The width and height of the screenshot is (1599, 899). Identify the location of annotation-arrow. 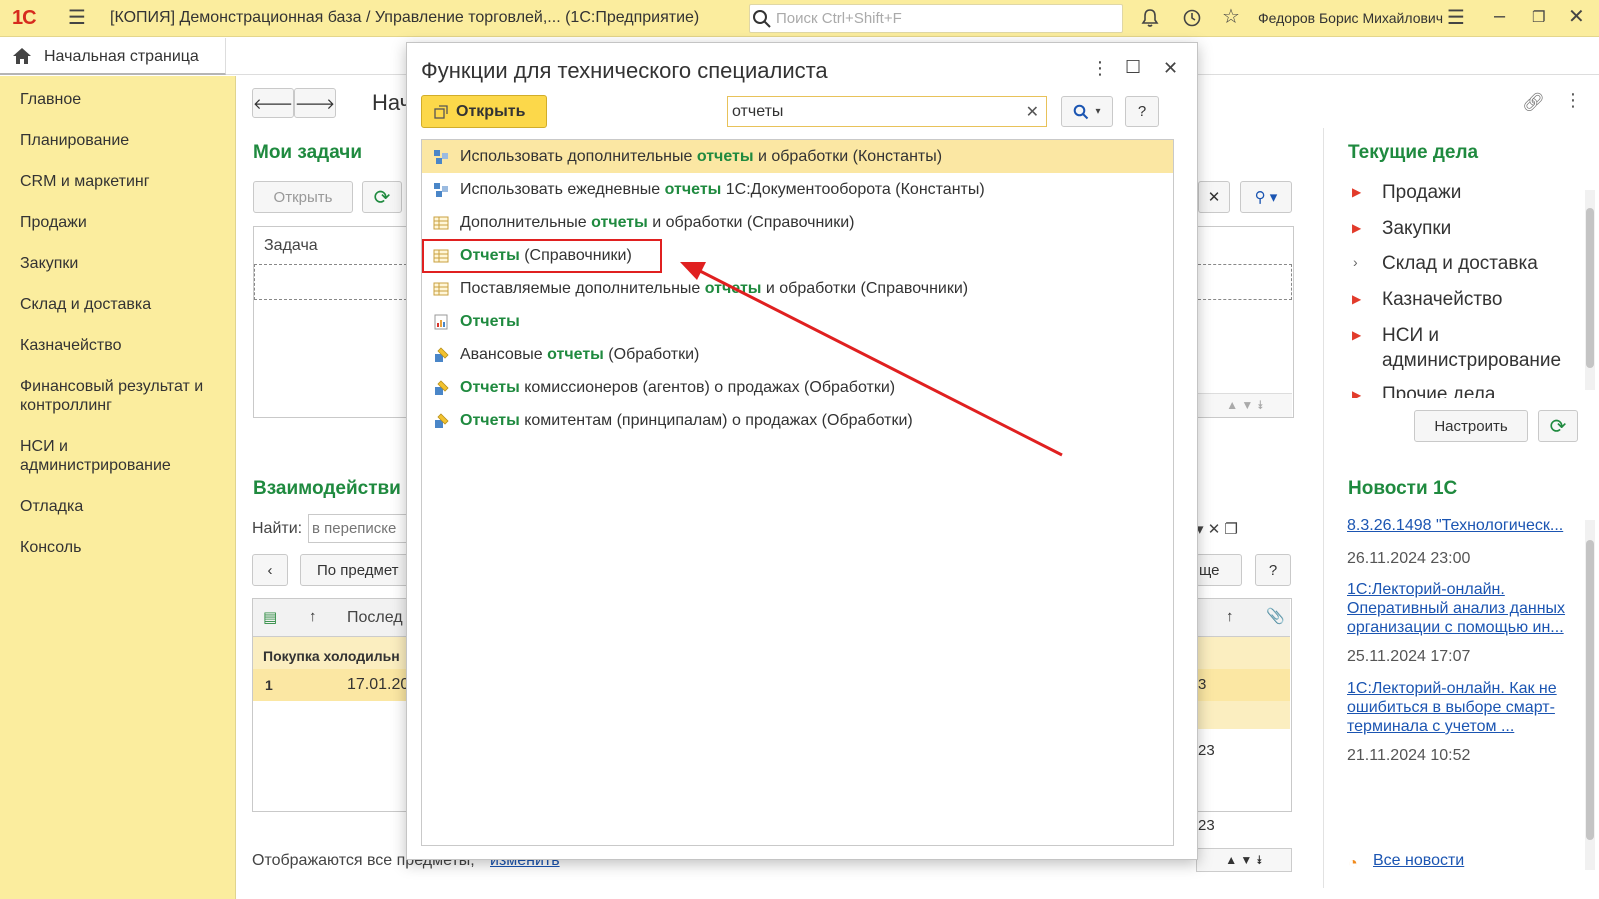
(871, 359).